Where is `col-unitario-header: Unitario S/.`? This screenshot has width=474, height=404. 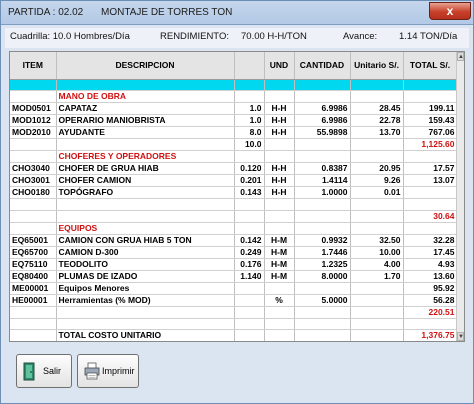 col-unitario-header: Unitario S/. is located at coordinates (377, 66).